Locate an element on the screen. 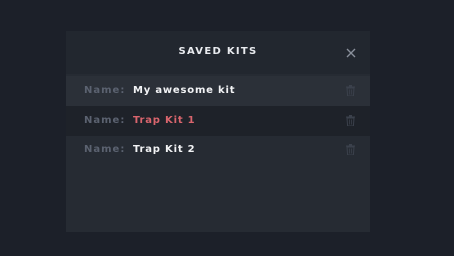 The width and height of the screenshot is (454, 256). modal-header: SAVED KITS is located at coordinates (218, 52).